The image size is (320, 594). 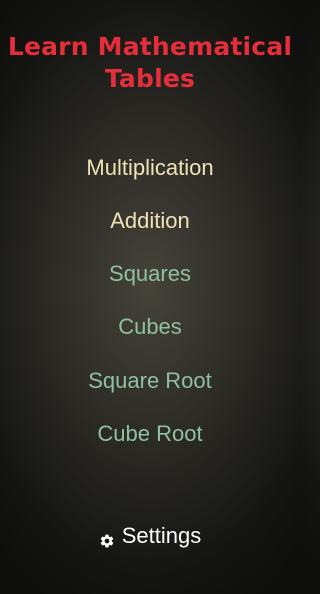 I want to click on menu-item-cubes: Cubes, so click(x=150, y=327).